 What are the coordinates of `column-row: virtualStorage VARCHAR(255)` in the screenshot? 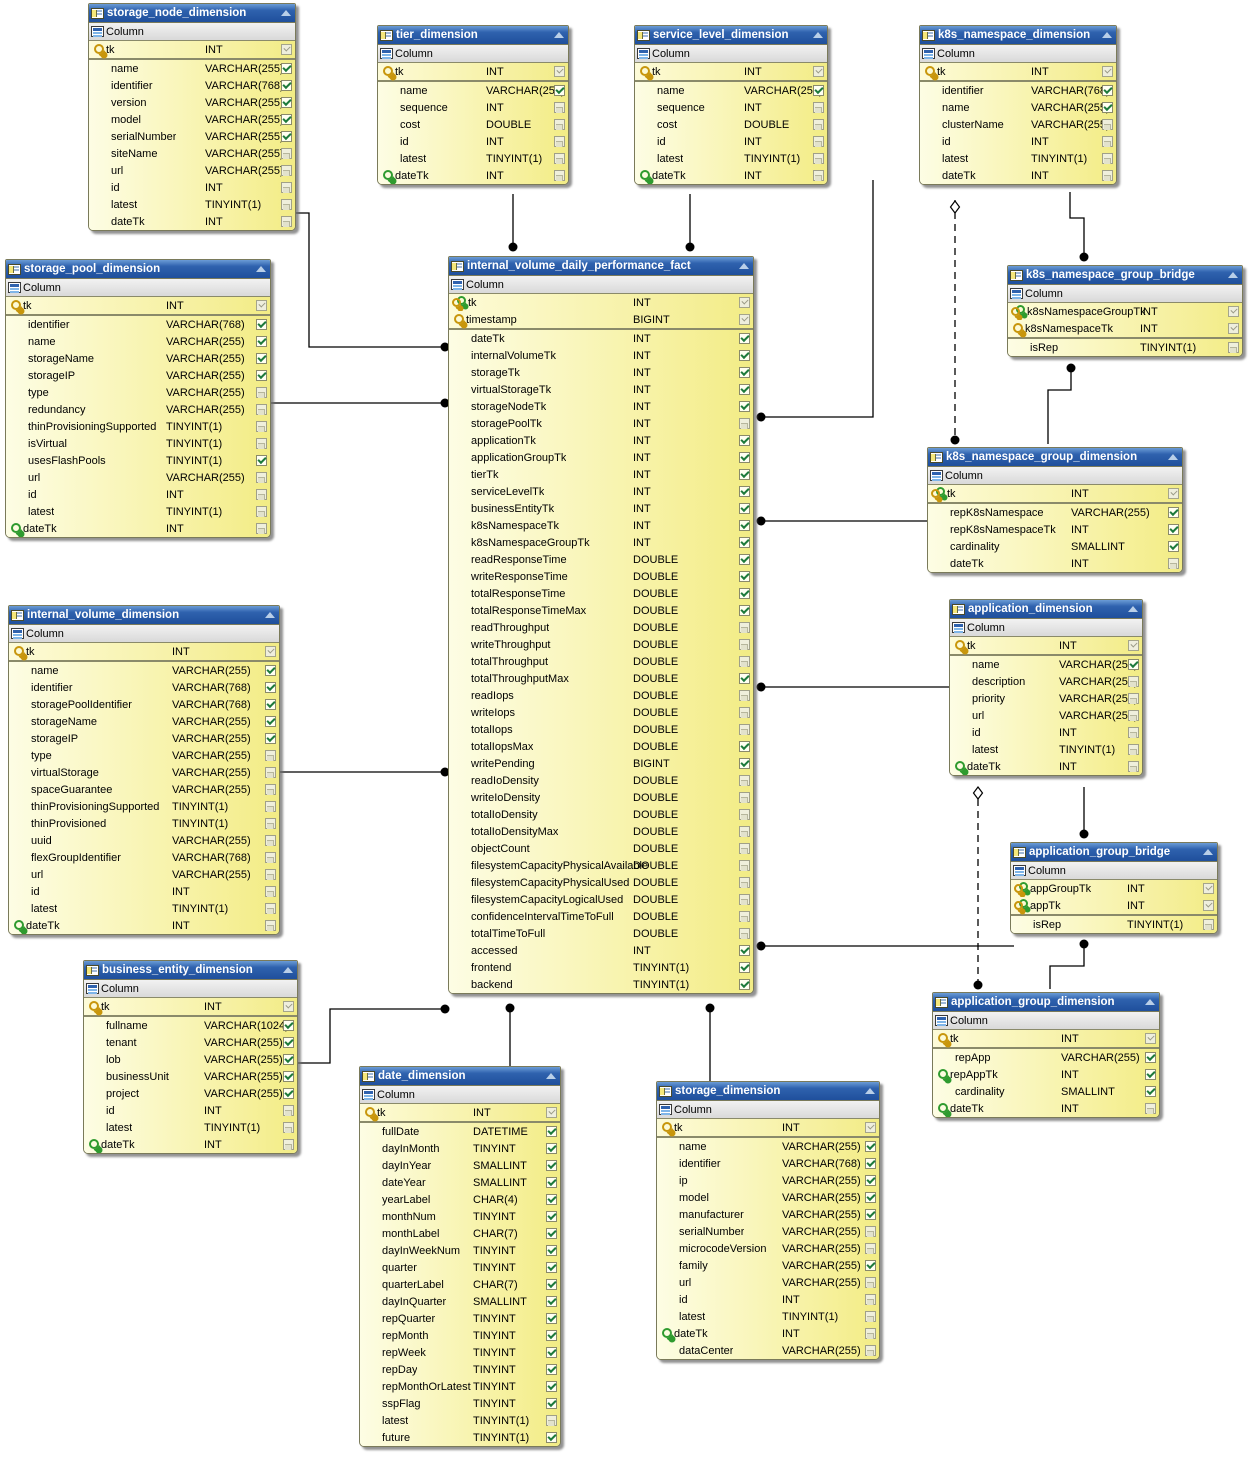 It's located at (144, 772).